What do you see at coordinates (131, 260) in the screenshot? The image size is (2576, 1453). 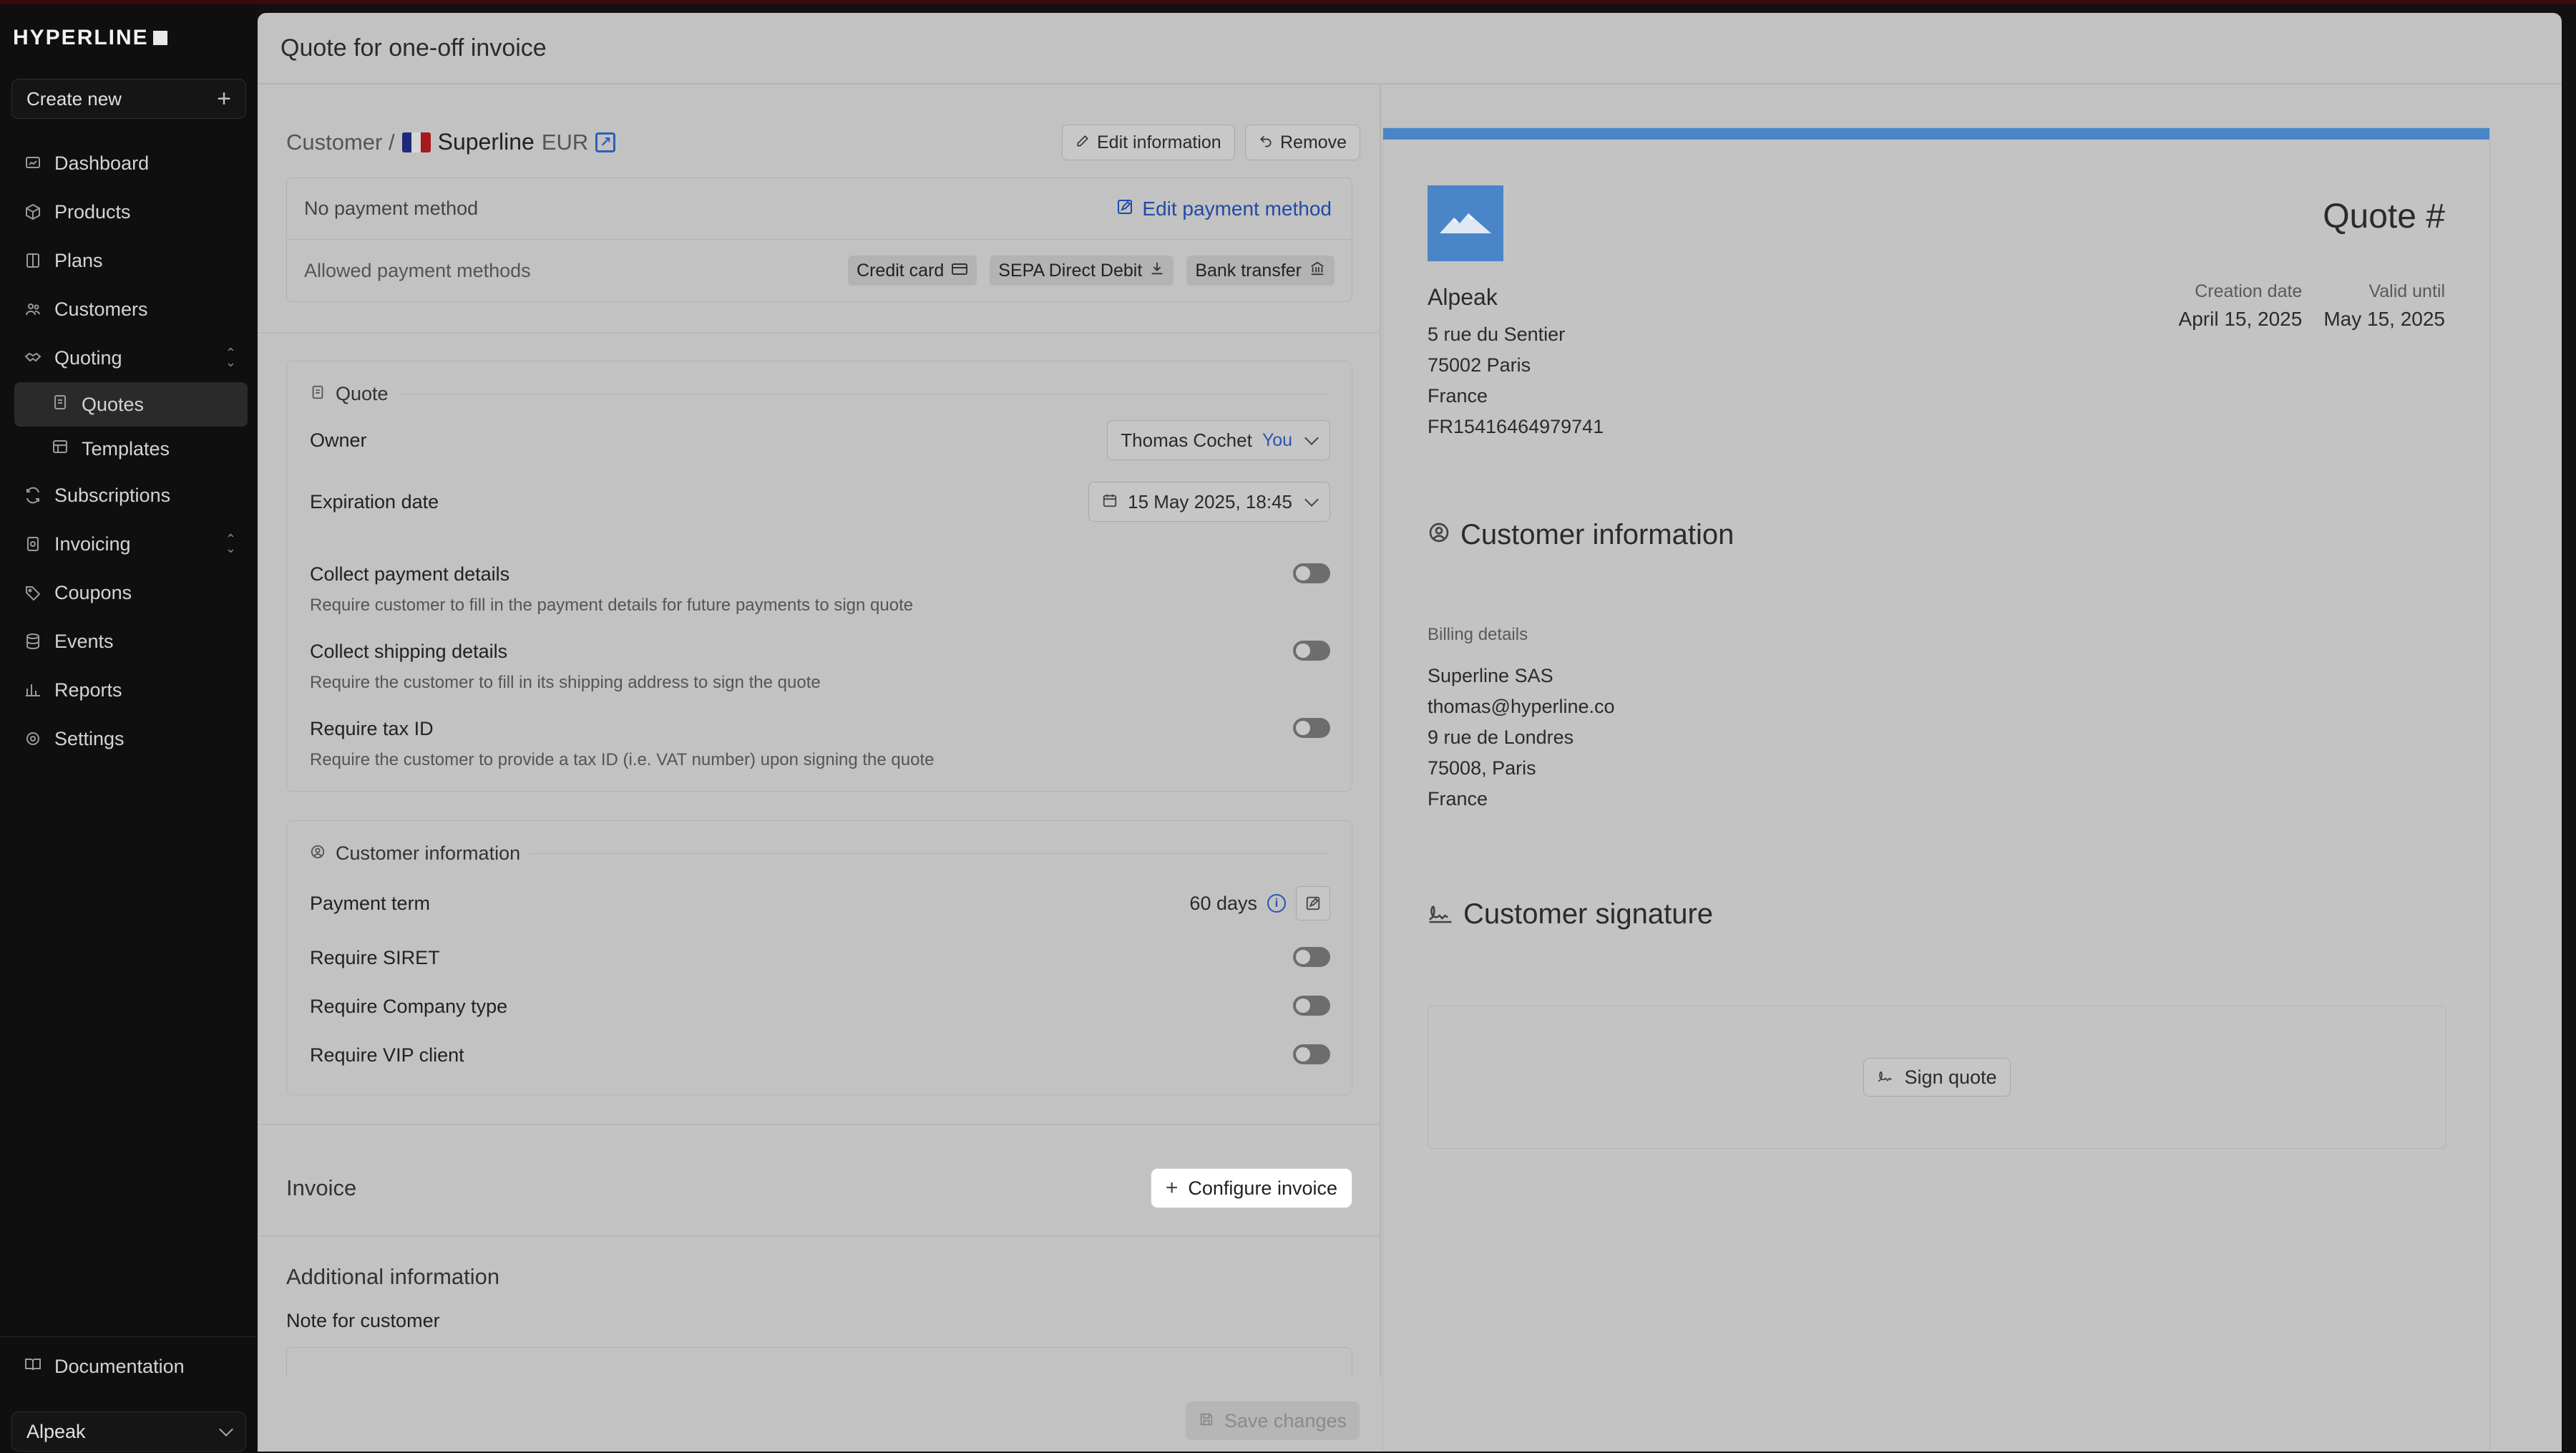 I see `sidebar-item-plans: Plans` at bounding box center [131, 260].